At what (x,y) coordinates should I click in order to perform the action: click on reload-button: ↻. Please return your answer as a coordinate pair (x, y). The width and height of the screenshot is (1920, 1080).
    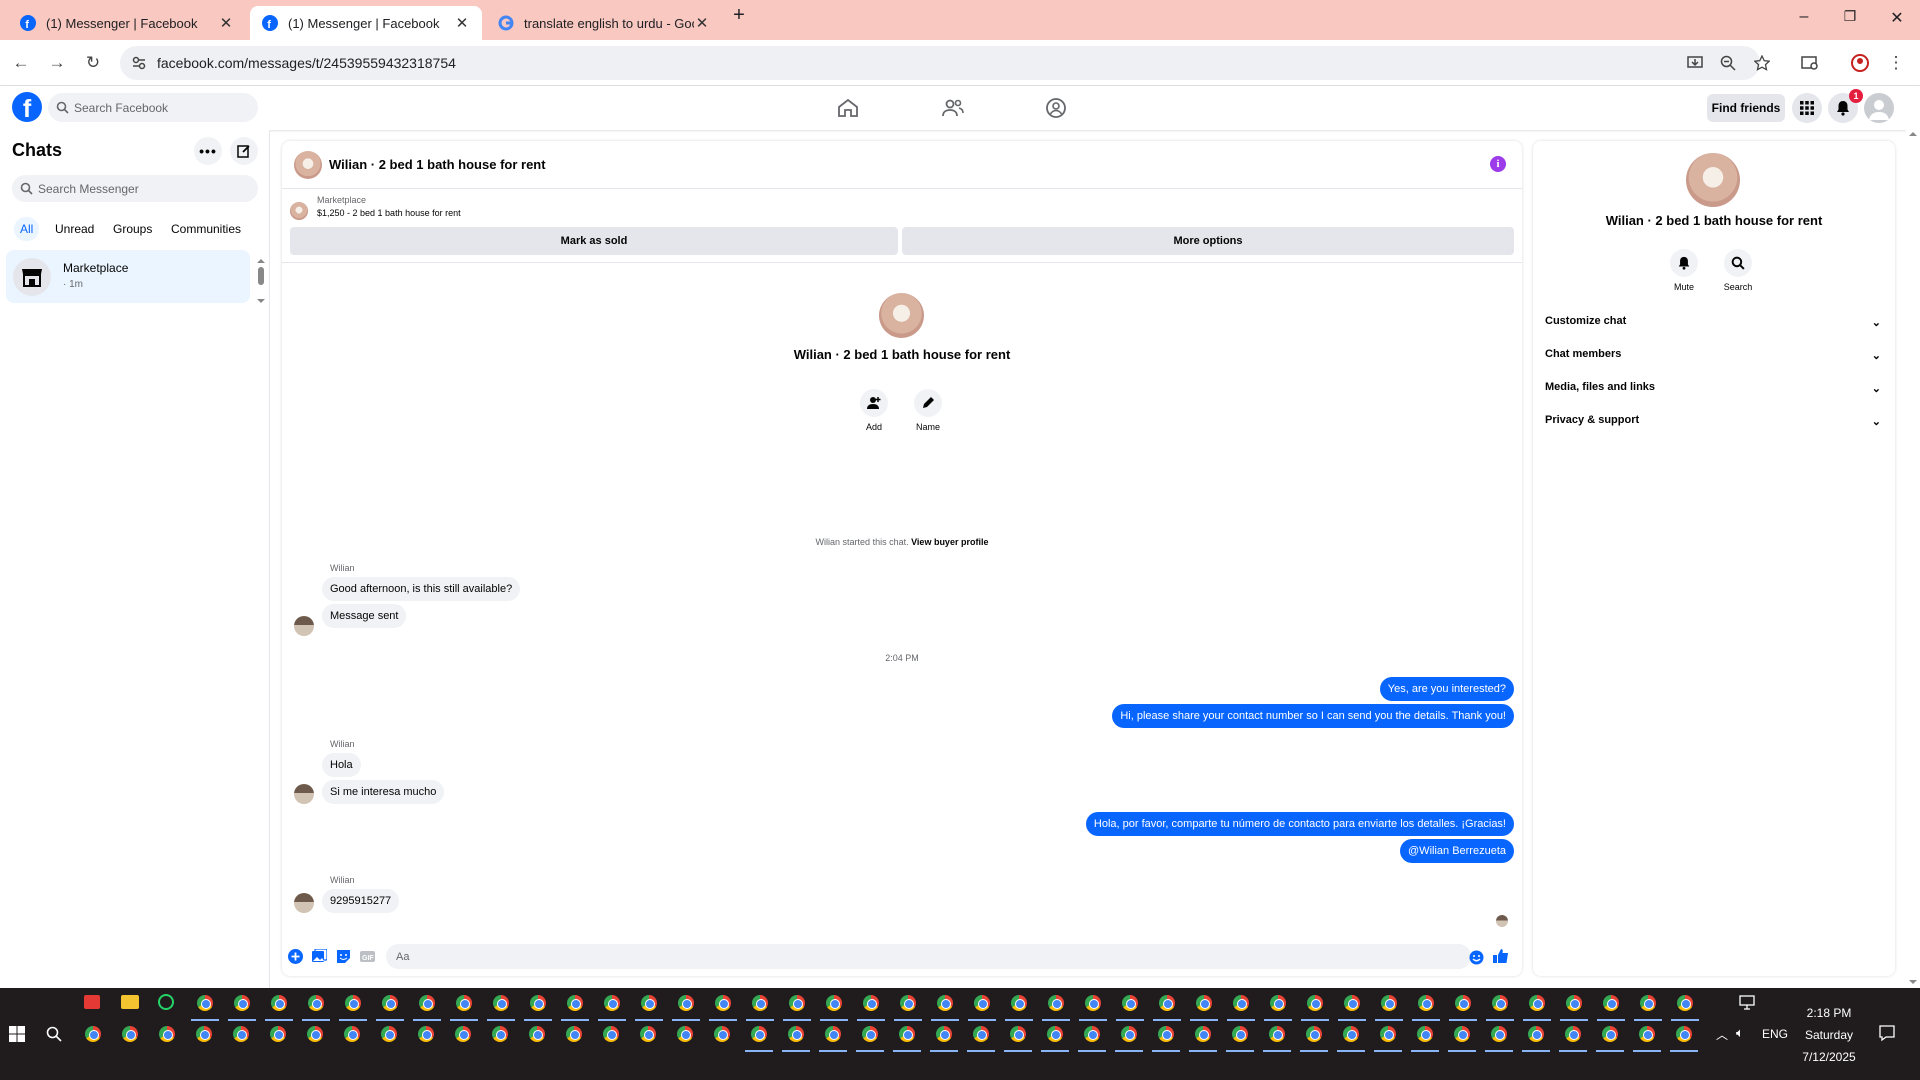
    Looking at the image, I should click on (93, 63).